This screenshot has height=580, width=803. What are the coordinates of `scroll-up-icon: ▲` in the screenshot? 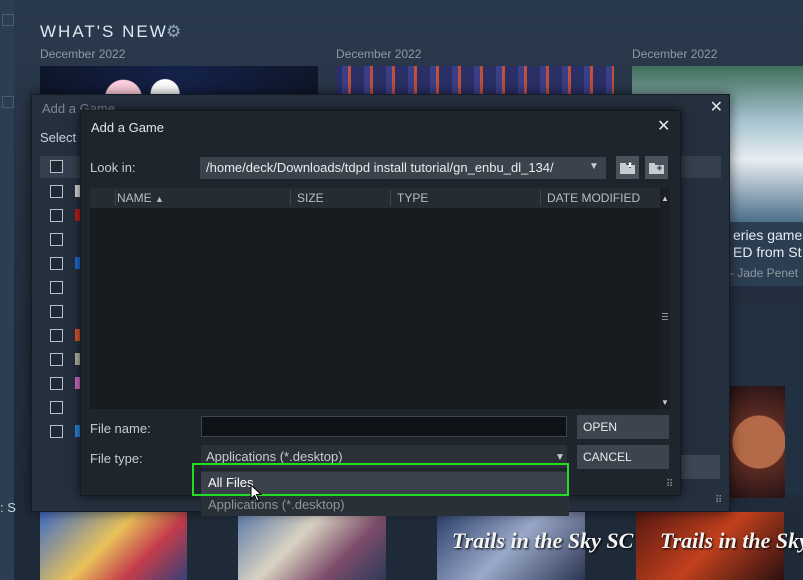 It's located at (665, 198).